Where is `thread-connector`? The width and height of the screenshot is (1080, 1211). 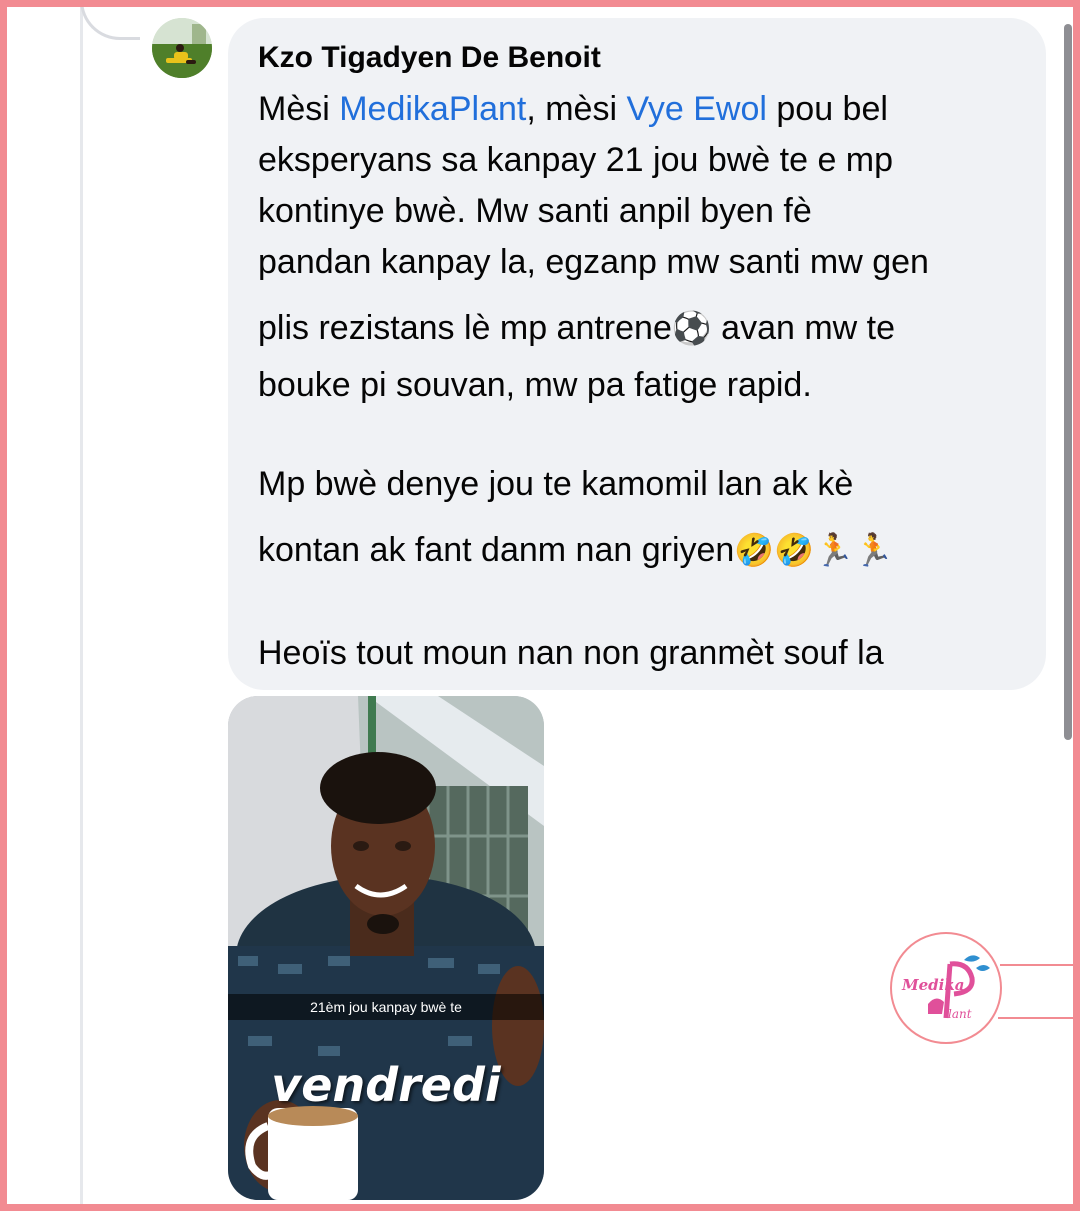 thread-connector is located at coordinates (110, 20).